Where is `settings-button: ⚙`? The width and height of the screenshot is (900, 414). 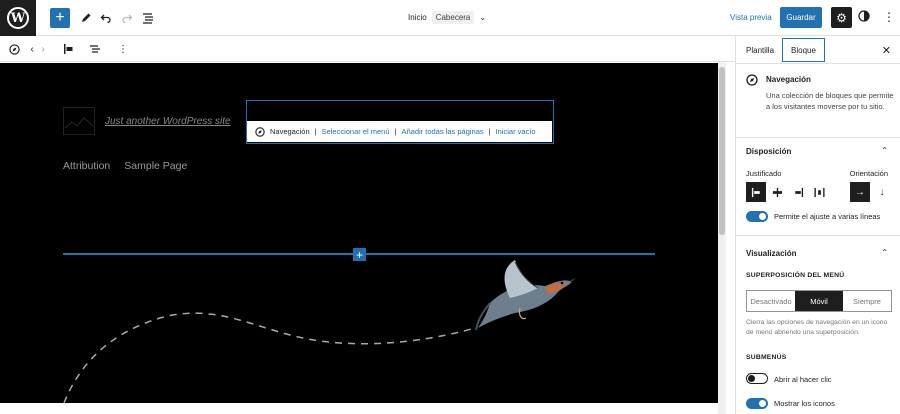 settings-button: ⚙ is located at coordinates (841, 17).